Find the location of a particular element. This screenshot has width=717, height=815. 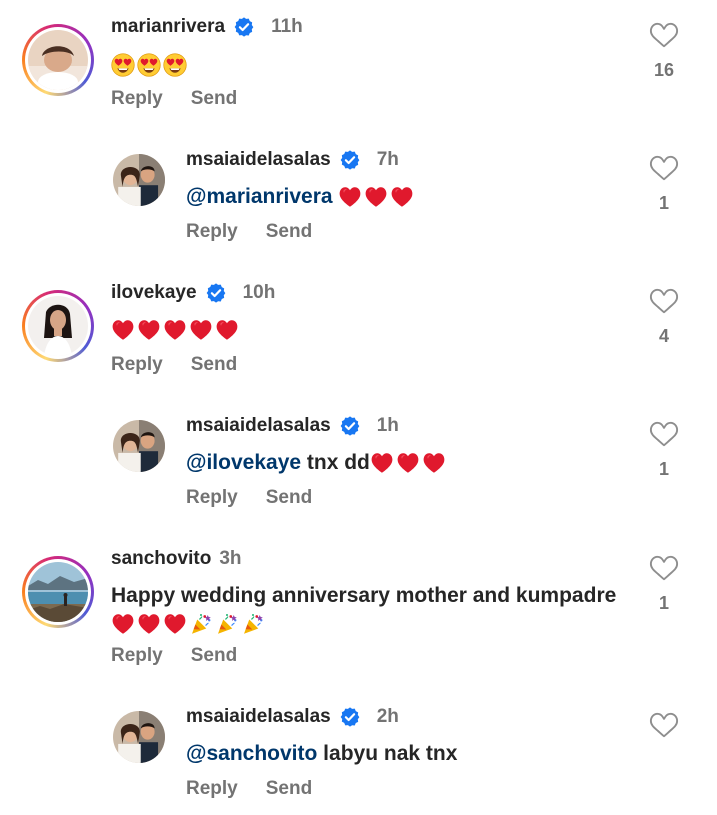

comment-header: msaiaidelasalas 1h is located at coordinates (292, 426).